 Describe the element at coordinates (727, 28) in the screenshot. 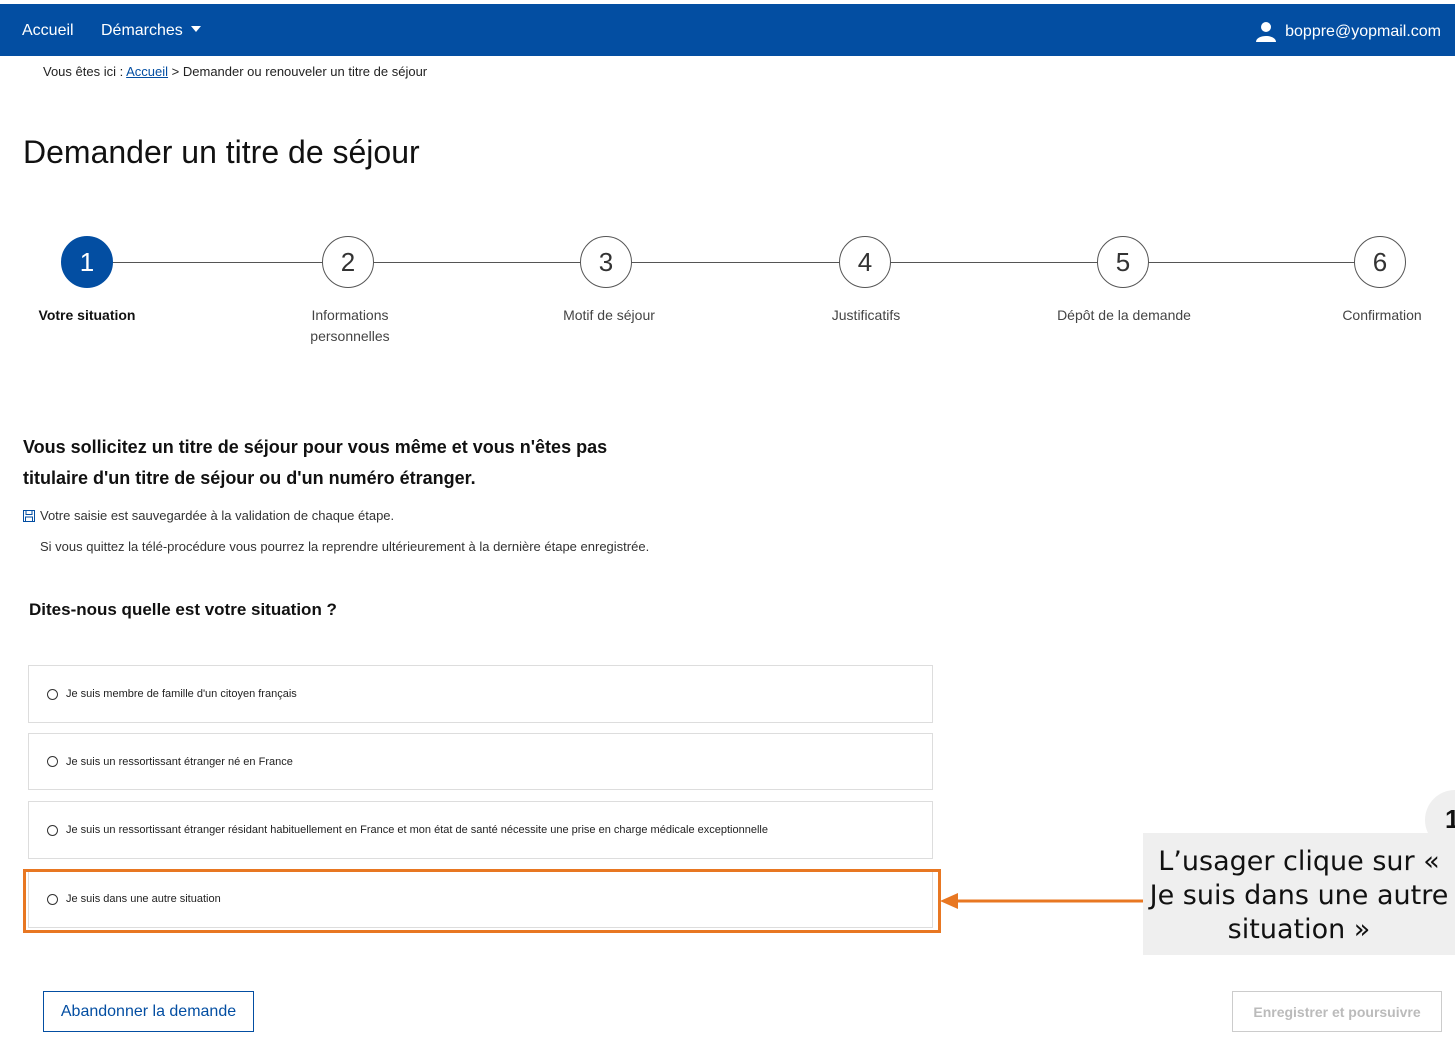

I see `top-navbar: Accueil Démarches boppre@yopmail.com` at that location.